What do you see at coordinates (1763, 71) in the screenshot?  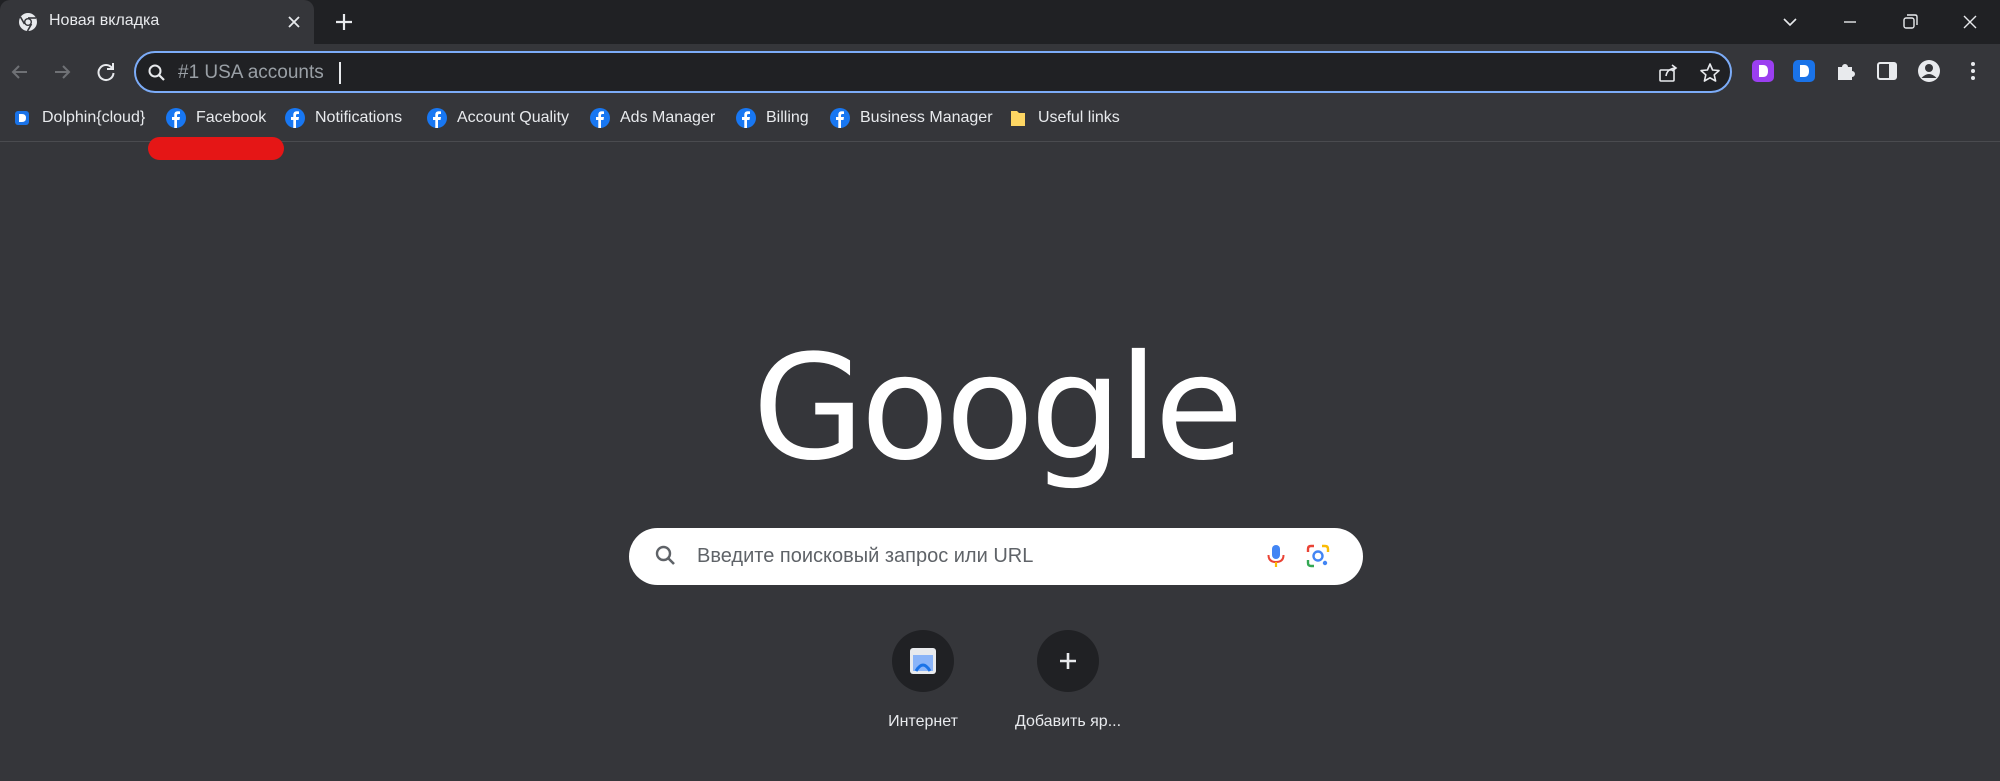 I see `dolphin-extension-icon` at bounding box center [1763, 71].